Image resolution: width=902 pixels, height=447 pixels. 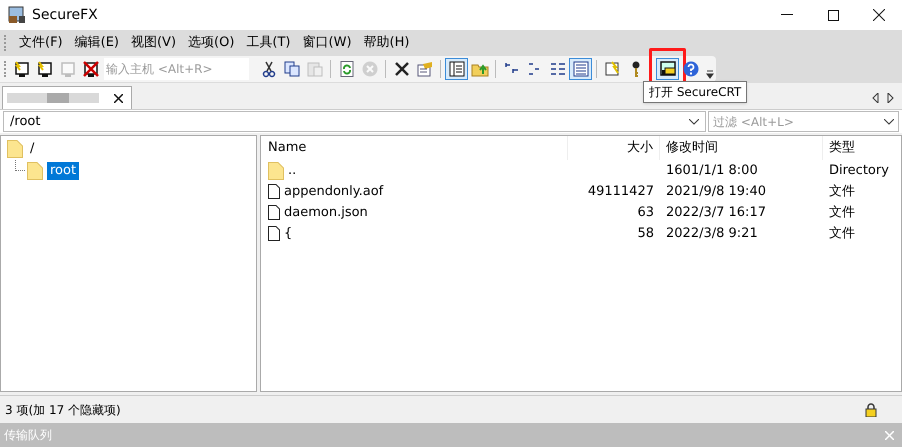 What do you see at coordinates (347, 69) in the screenshot?
I see `refresh-icon` at bounding box center [347, 69].